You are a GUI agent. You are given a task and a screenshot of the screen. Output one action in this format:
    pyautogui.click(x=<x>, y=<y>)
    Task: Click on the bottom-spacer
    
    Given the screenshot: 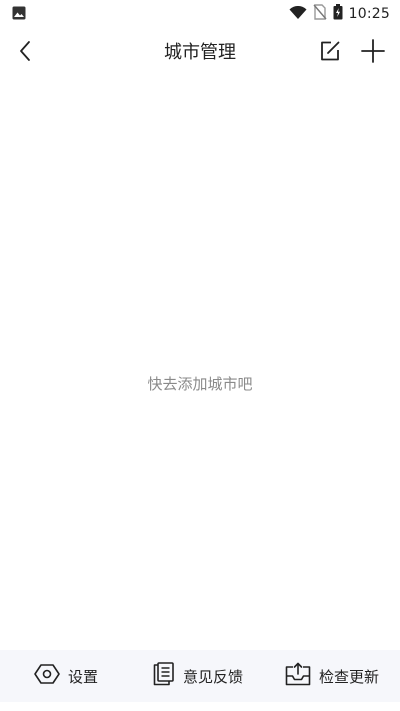 What is the action you would take?
    pyautogui.click(x=200, y=706)
    